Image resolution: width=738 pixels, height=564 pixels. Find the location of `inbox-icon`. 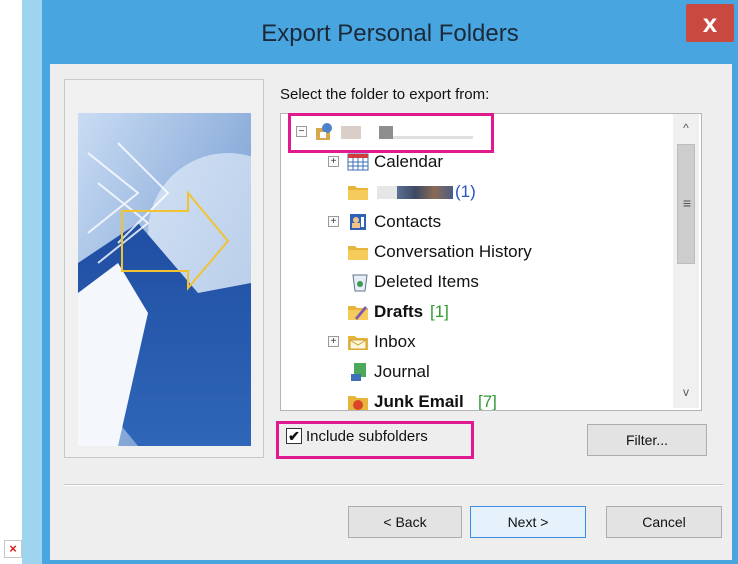

inbox-icon is located at coordinates (358, 343).